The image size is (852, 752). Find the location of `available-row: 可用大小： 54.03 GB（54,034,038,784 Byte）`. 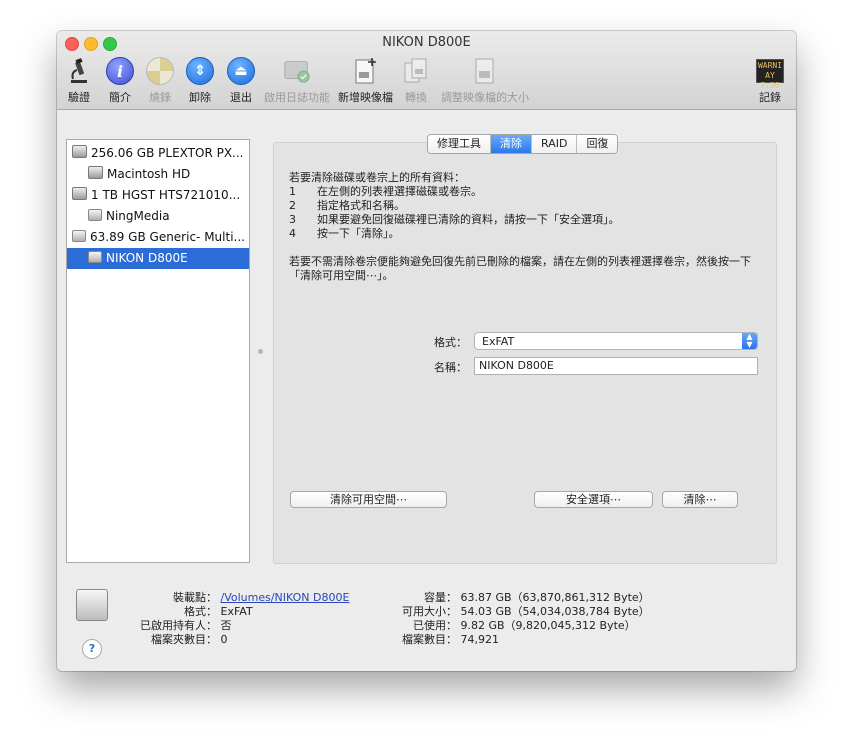

available-row: 可用大小： 54.03 GB（54,034,038,784 Byte） is located at coordinates (526, 611).